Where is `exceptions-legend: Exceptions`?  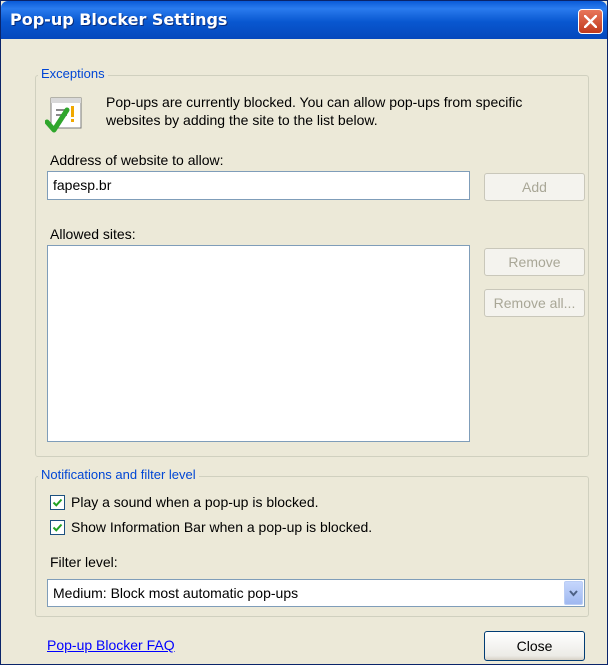 exceptions-legend: Exceptions is located at coordinates (73, 73).